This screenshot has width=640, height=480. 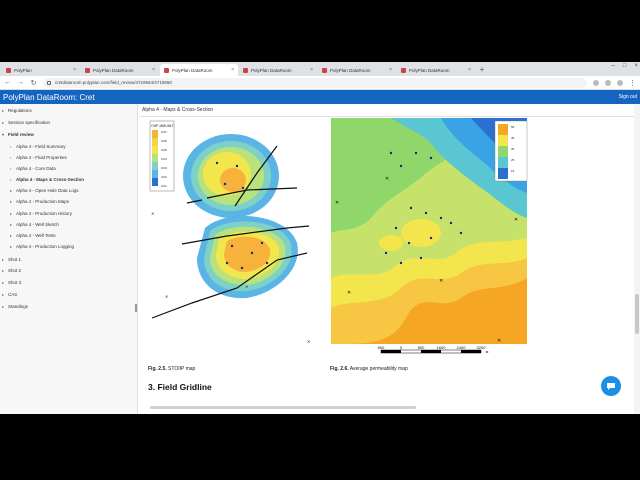 I want to click on scrollbar-thumb, so click(x=637, y=314).